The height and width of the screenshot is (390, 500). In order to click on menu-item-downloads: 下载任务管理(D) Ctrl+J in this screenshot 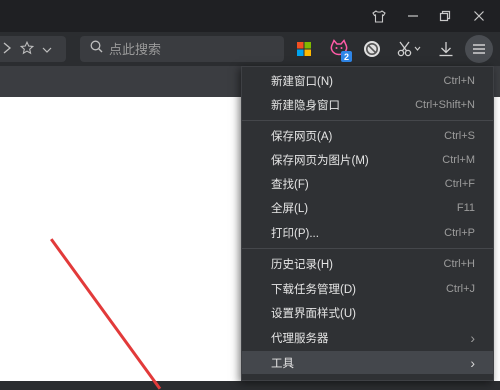, I will do `click(367, 288)`.